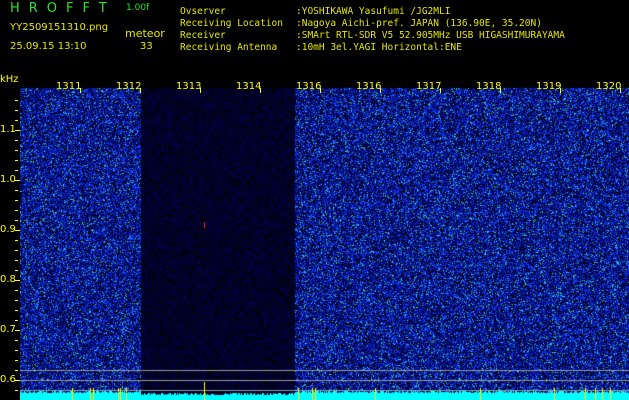 Image resolution: width=629 pixels, height=400 pixels. Describe the element at coordinates (429, 86) in the screenshot. I see `freq-label: 1317` at that location.